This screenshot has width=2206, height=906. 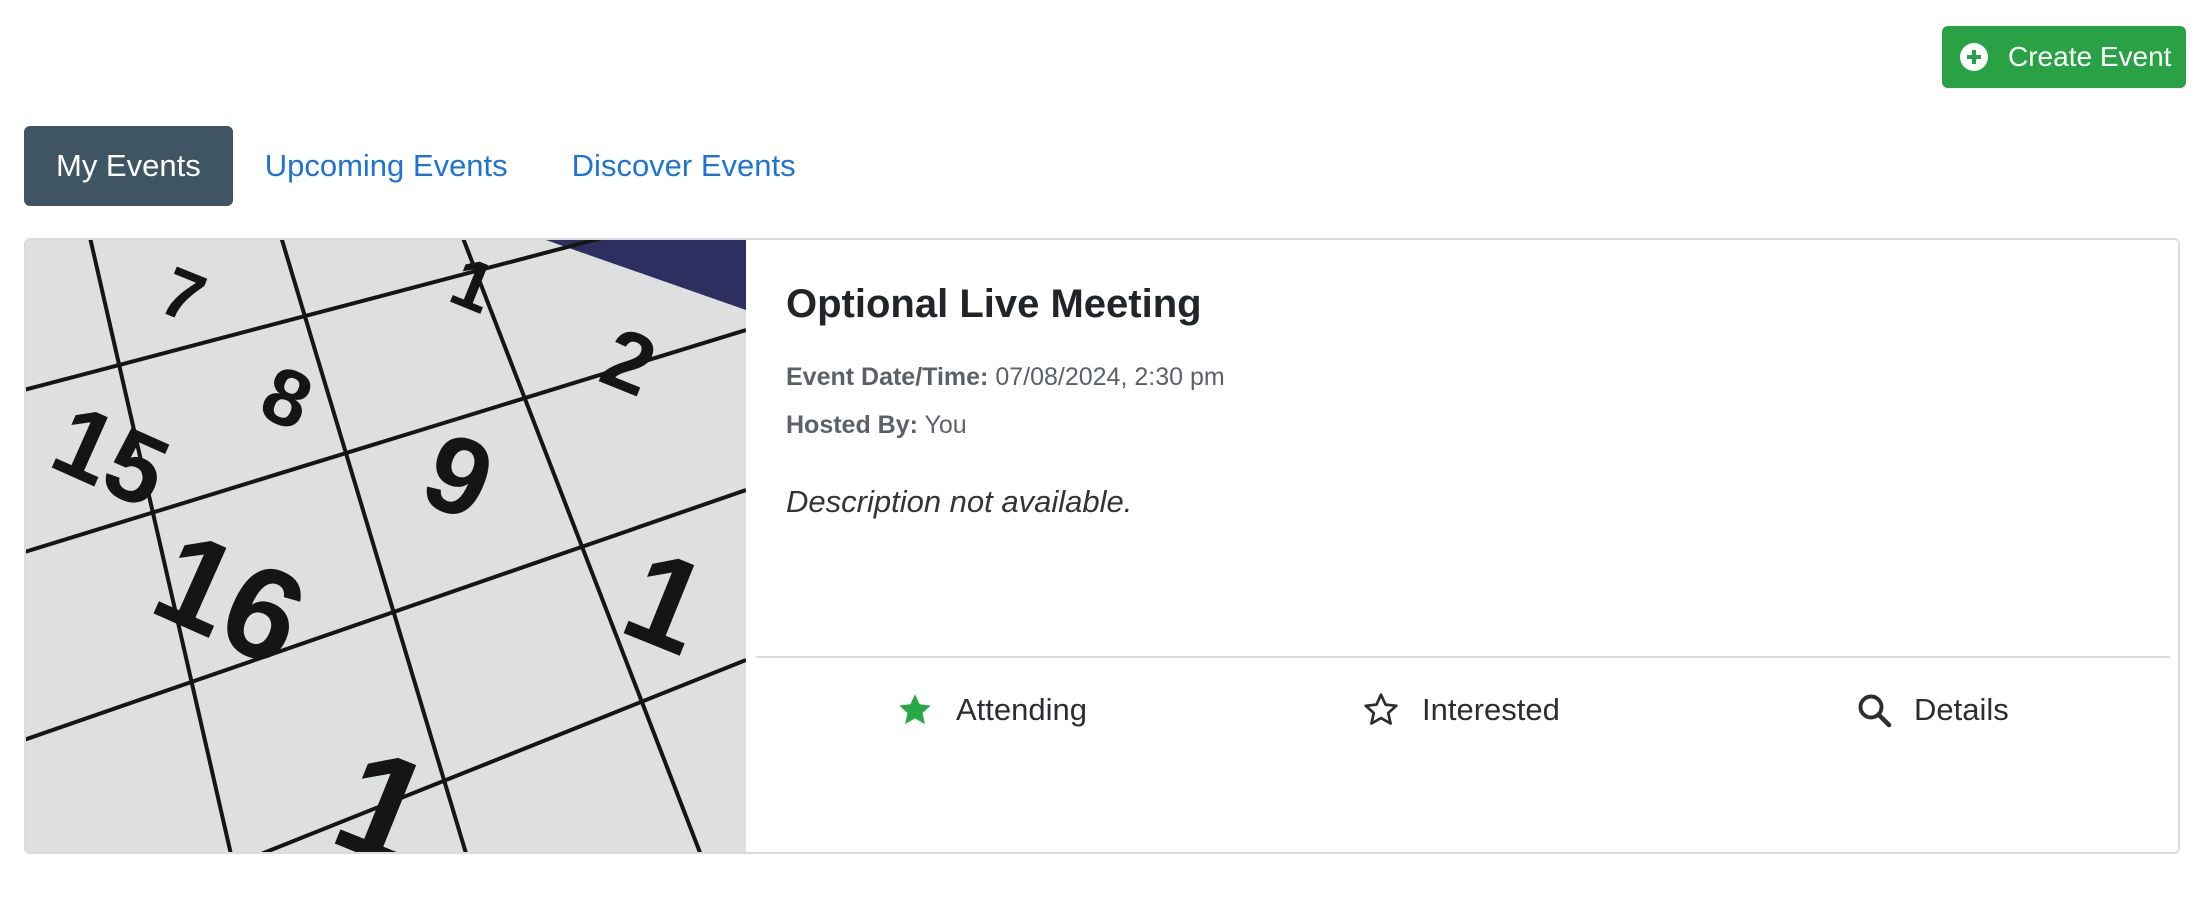 What do you see at coordinates (1491, 709) in the screenshot?
I see `interested-label: Interested` at bounding box center [1491, 709].